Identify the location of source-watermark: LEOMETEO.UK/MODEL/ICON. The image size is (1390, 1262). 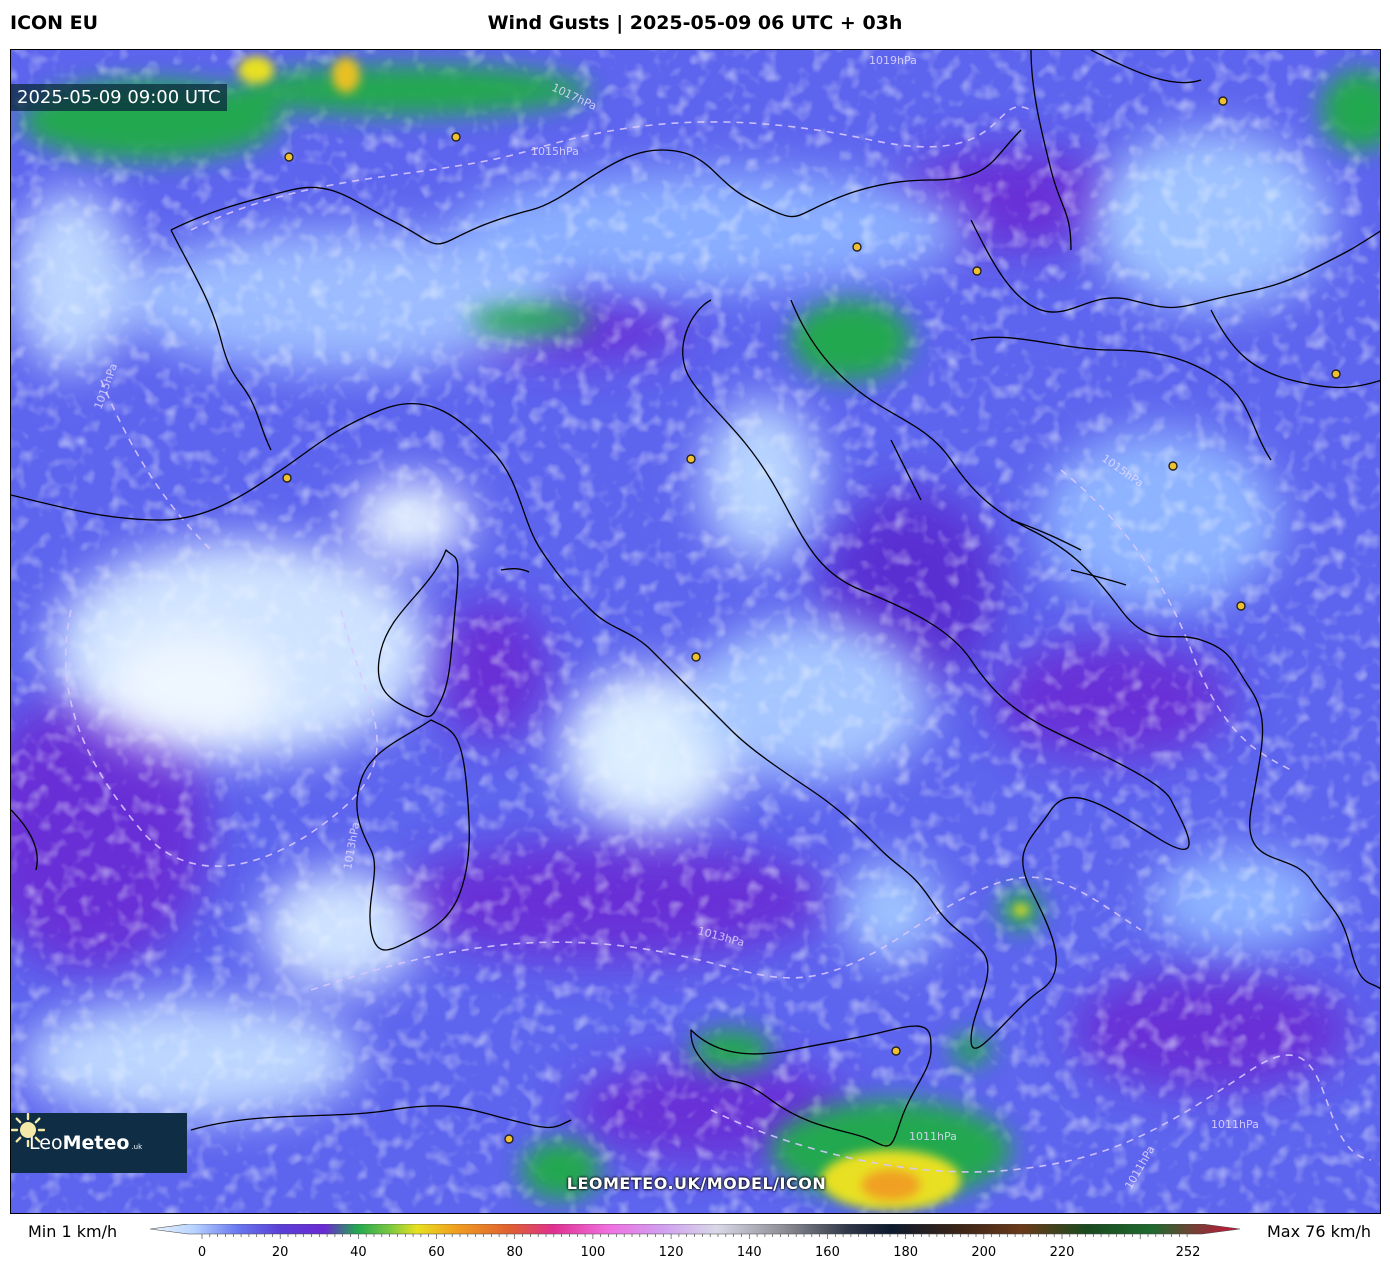
(696, 1183).